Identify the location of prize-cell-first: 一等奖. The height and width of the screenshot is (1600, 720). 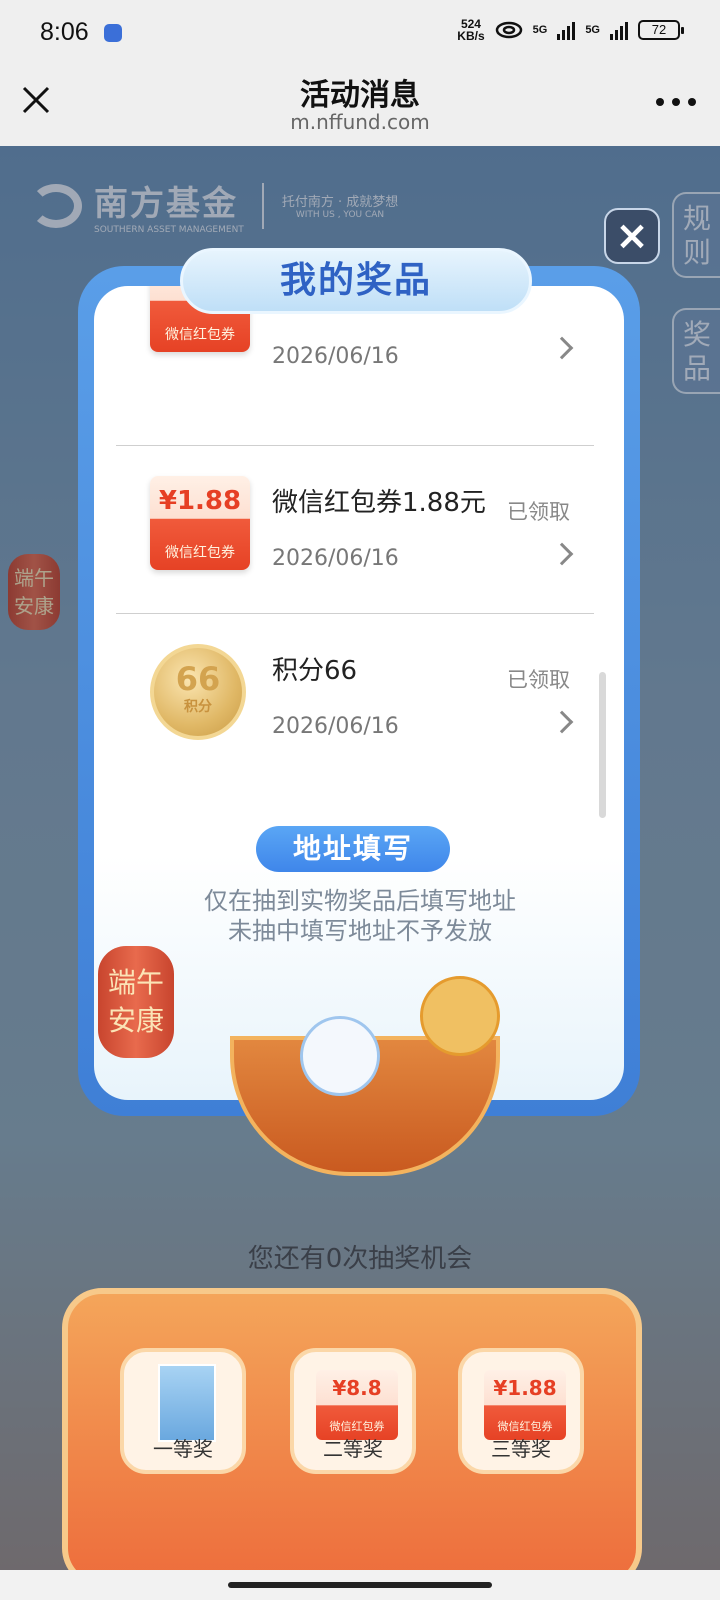
(183, 1411).